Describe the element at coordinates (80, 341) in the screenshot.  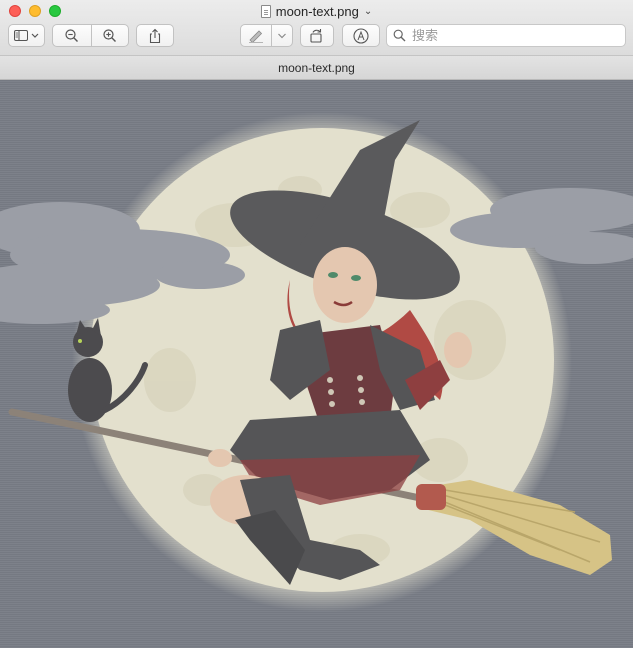
I see `cat-eye` at that location.